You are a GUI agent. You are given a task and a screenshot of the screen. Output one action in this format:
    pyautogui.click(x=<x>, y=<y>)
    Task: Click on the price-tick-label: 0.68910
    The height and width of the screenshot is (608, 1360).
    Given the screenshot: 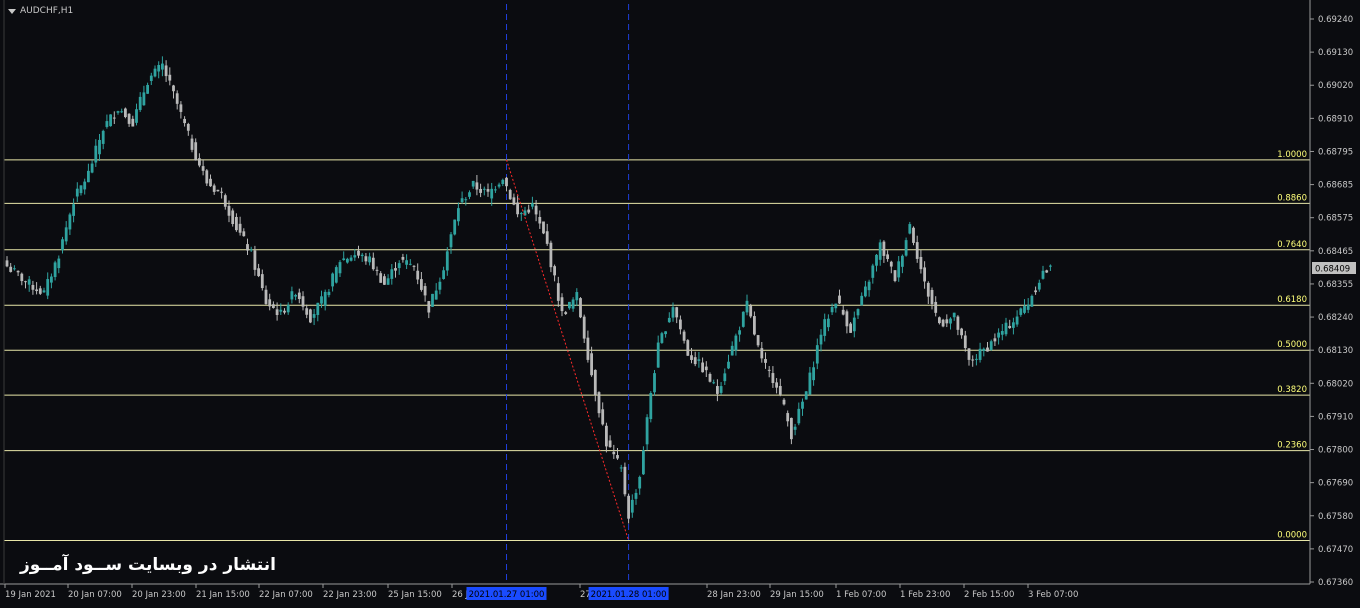 What is the action you would take?
    pyautogui.click(x=1335, y=119)
    